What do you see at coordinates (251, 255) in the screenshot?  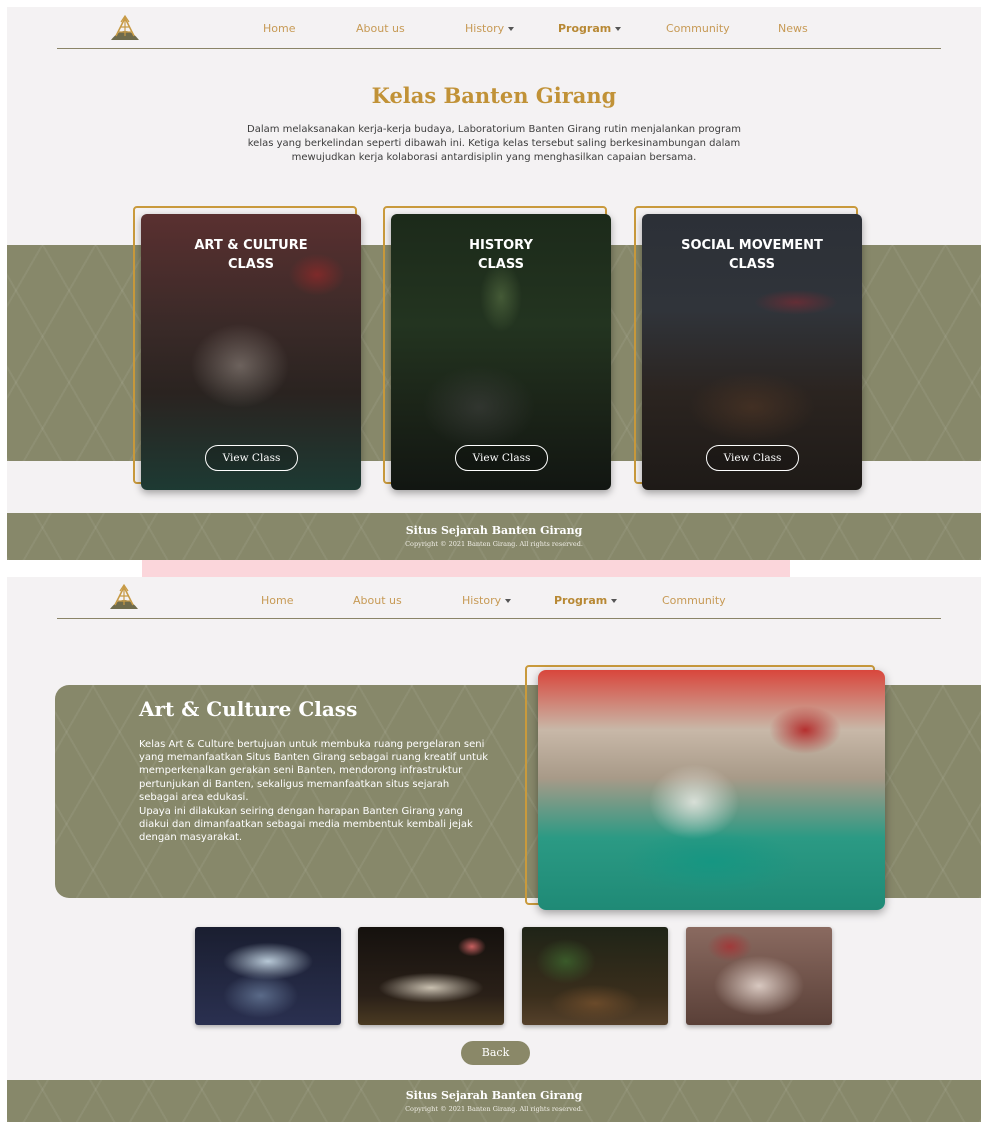 I see `card-title: ART & CULTURE CLASS` at bounding box center [251, 255].